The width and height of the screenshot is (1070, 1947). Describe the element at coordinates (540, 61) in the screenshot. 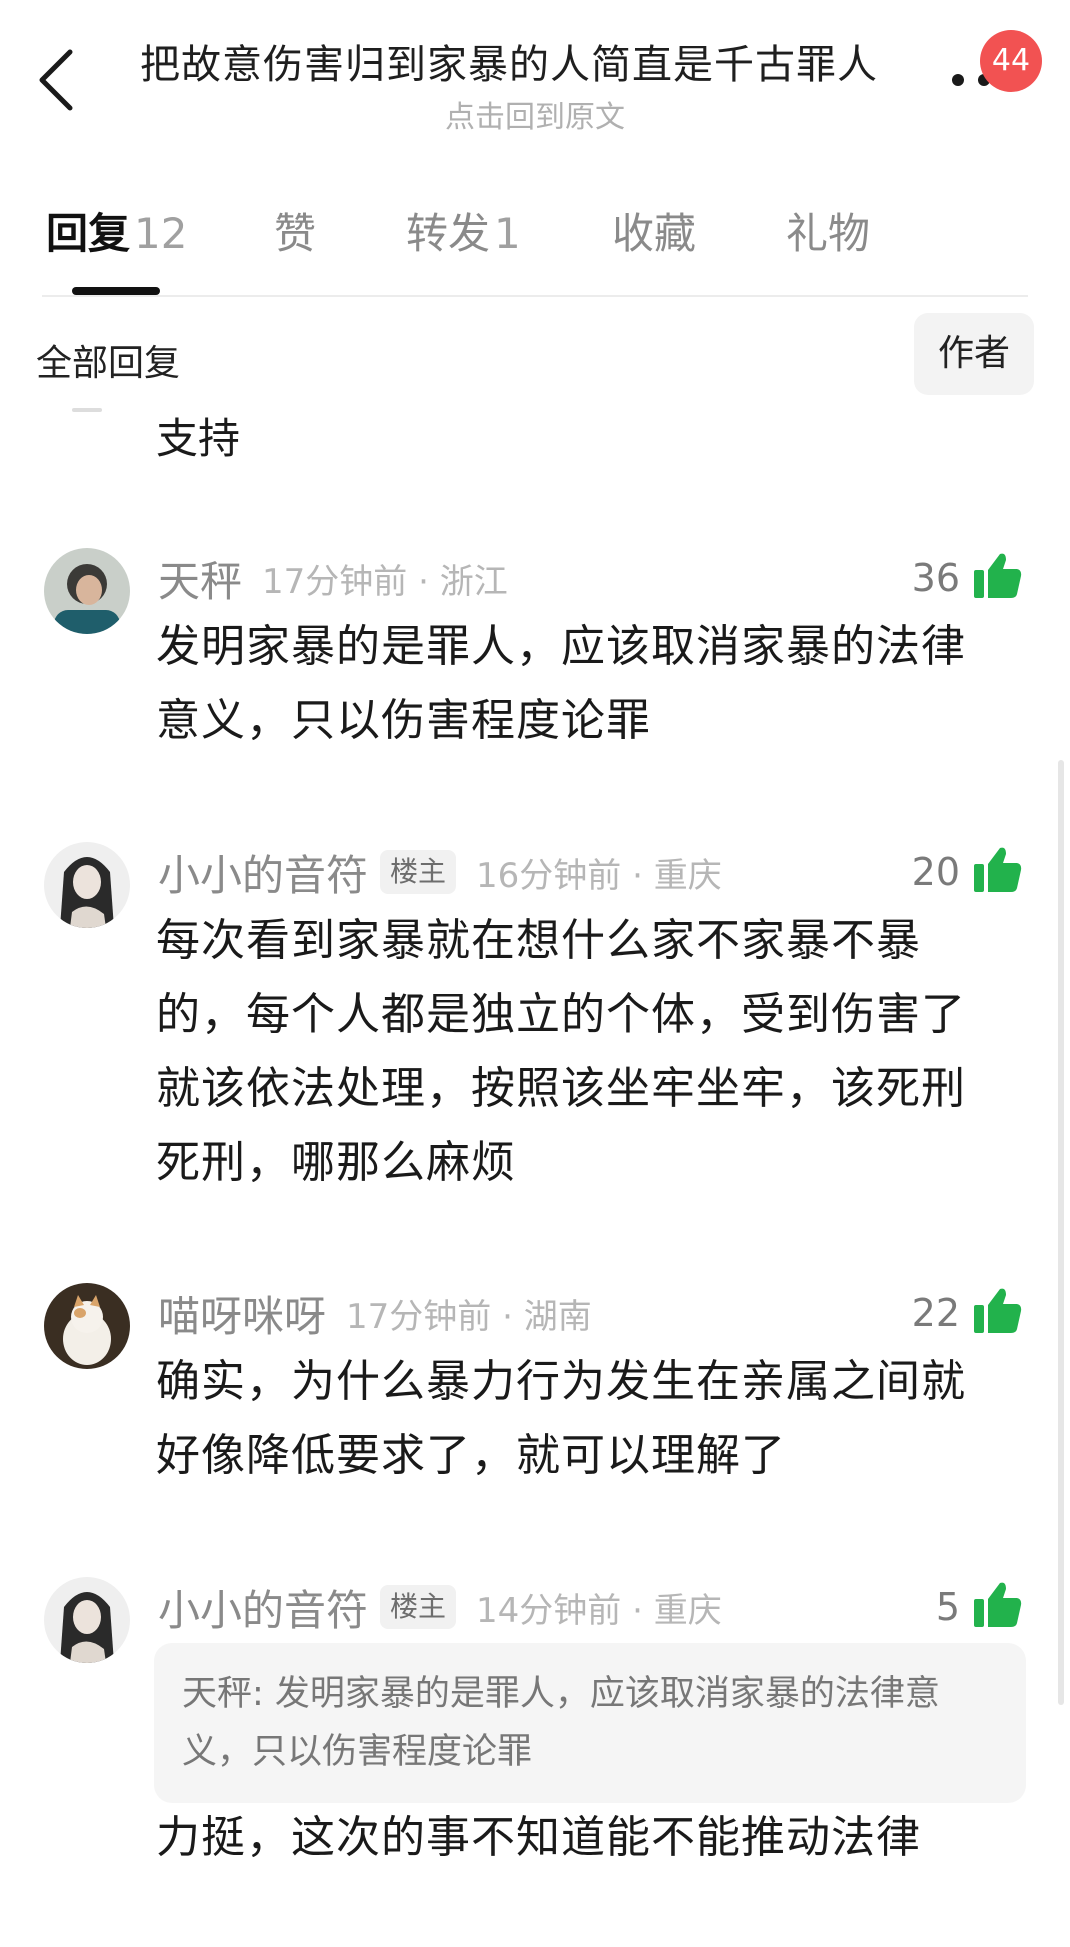

I see `post-title: 把故意伤害归到家暴的人简直是千古罪人` at that location.